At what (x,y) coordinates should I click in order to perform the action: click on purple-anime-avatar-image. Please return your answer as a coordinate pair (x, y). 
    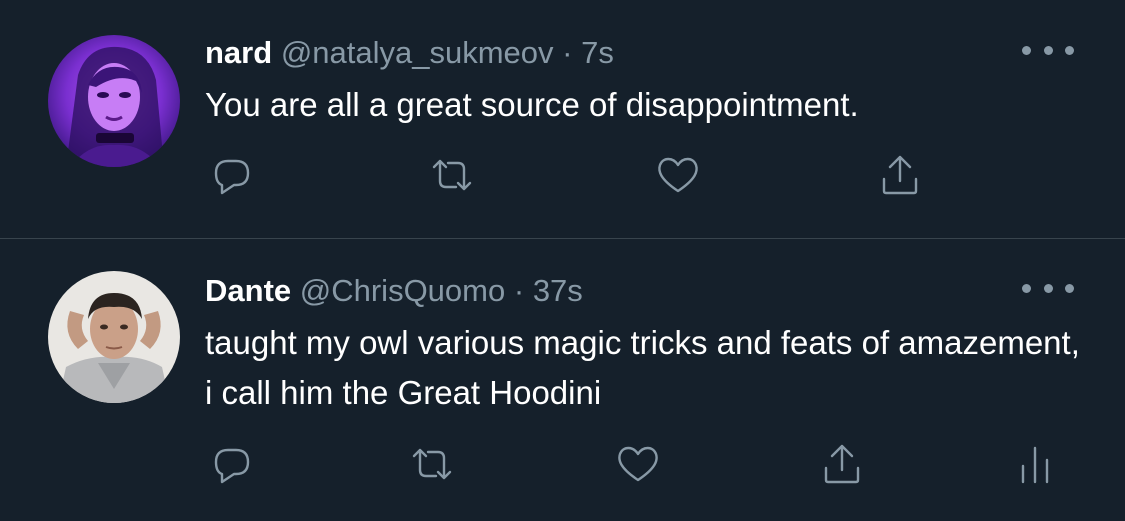
    Looking at the image, I should click on (114, 101).